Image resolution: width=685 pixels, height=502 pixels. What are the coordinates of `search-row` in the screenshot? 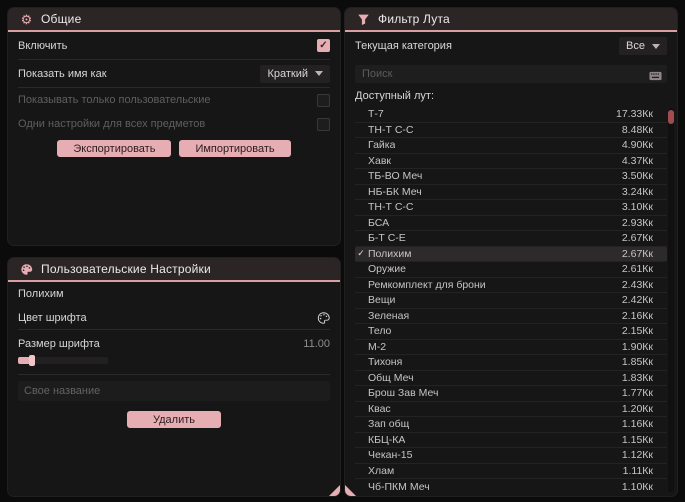 It's located at (511, 73).